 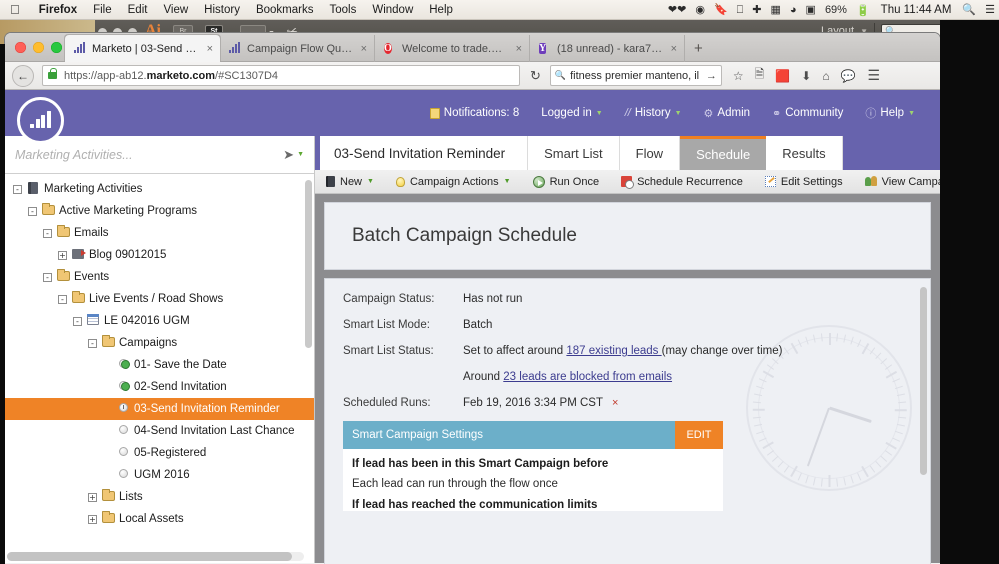 What do you see at coordinates (159, 409) in the screenshot?
I see `tree-item-03-send-invitation-reminder: 03-Send Invitation Reminder` at bounding box center [159, 409].